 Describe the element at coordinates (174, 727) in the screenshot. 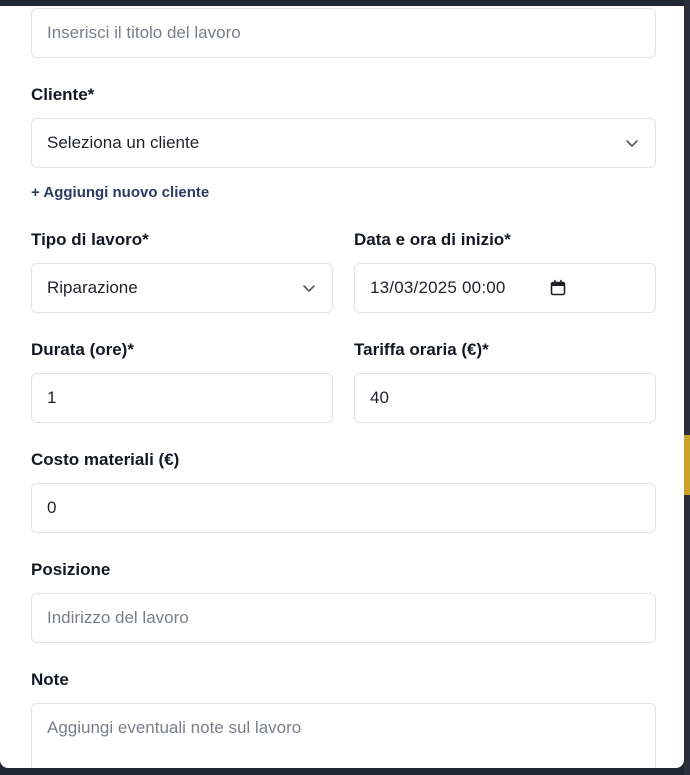

I see `notes-placeholder: Aggiungi eventuali note sul lavoro` at that location.